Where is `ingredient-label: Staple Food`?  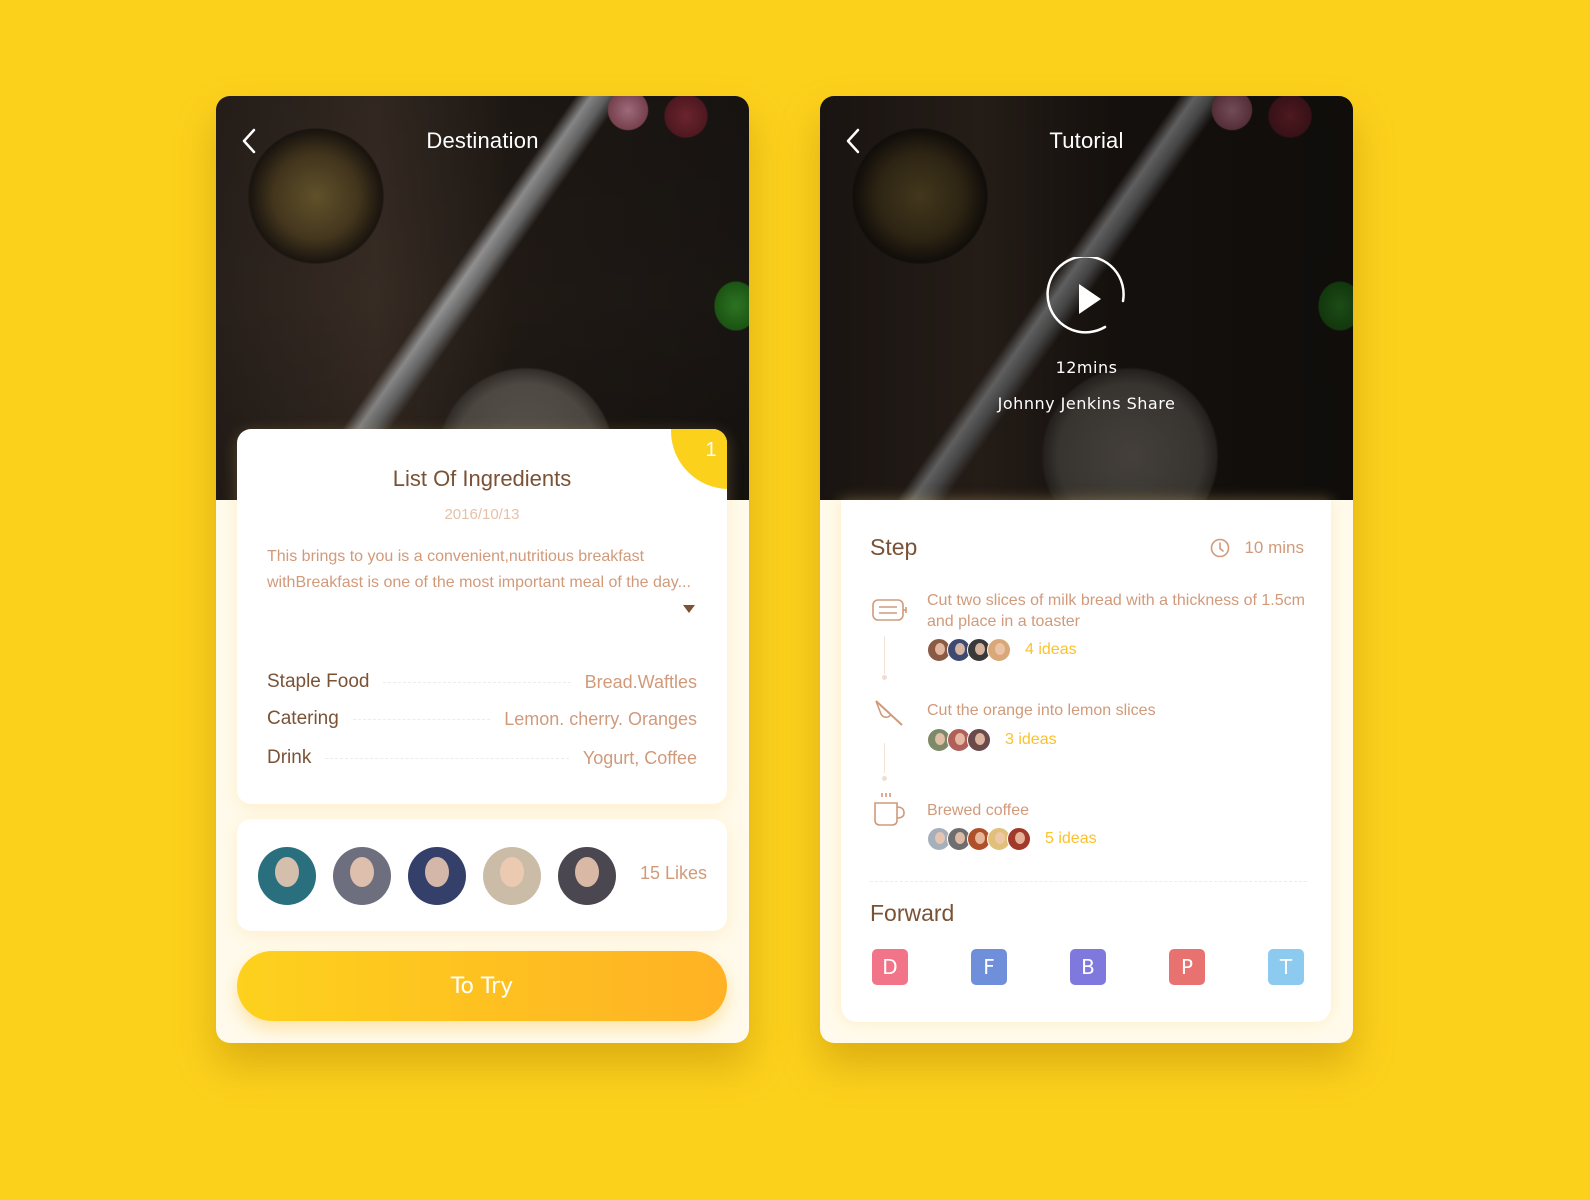
ingredient-label: Staple Food is located at coordinates (318, 681).